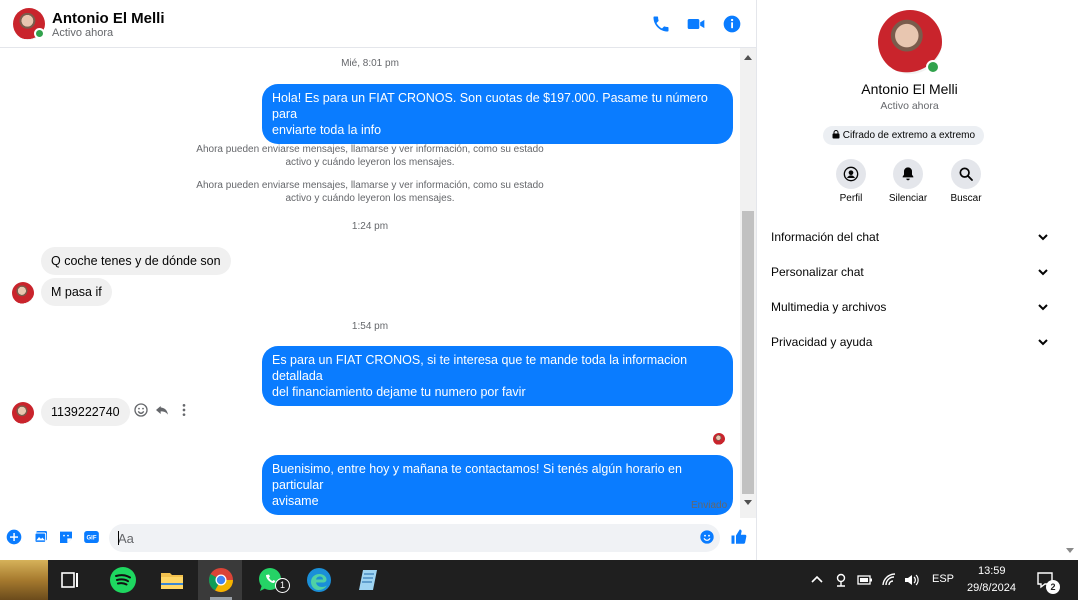  I want to click on chrome-icon, so click(221, 580).